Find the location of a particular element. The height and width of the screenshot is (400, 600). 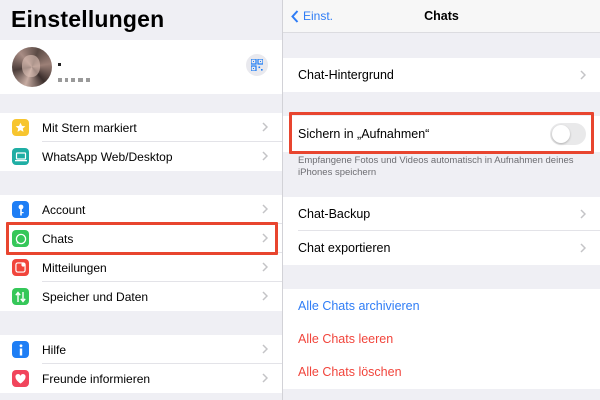

chat-backup-row: Chat-Backup is located at coordinates (441, 214).